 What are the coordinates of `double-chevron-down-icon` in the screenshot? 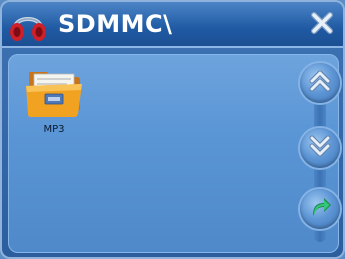 It's located at (320, 148).